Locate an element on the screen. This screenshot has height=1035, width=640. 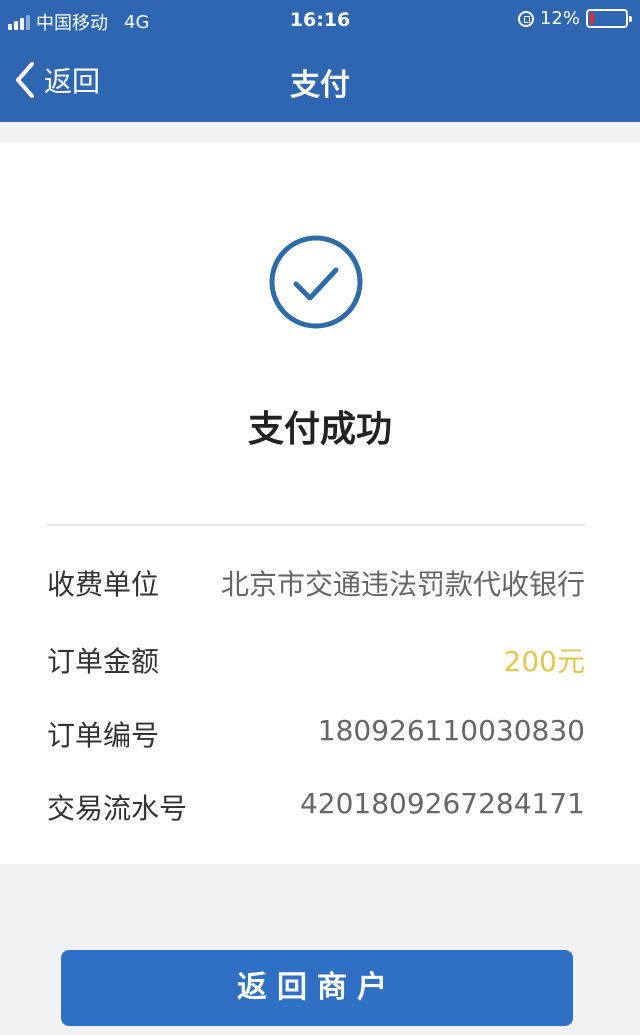
detail-row-payee: 收费单位 北京市交通违法罚款代收银行 is located at coordinates (316, 583).